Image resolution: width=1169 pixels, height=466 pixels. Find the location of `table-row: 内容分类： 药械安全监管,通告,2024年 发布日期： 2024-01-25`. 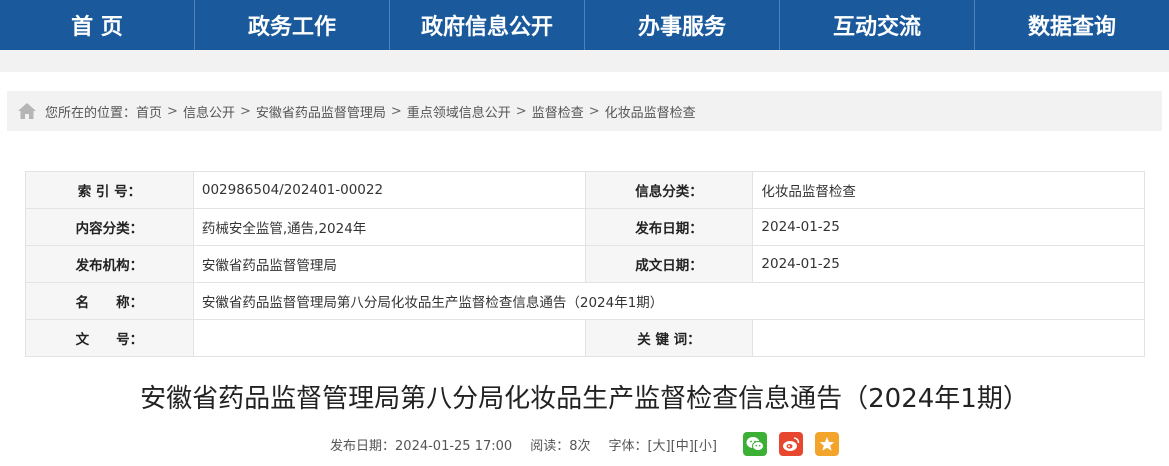

table-row: 内容分类： 药械安全监管,通告,2024年 发布日期： 2024-01-25 is located at coordinates (585, 227).